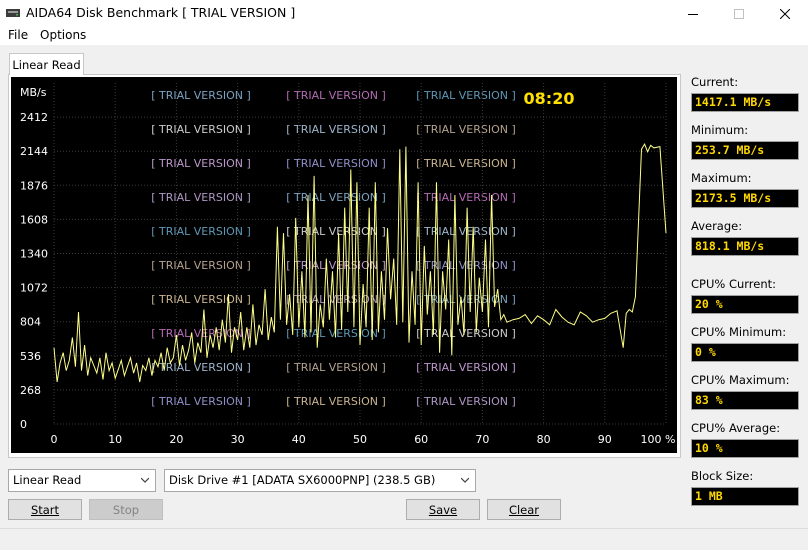 The height and width of the screenshot is (550, 808). I want to click on status-divider, so click(404, 528).